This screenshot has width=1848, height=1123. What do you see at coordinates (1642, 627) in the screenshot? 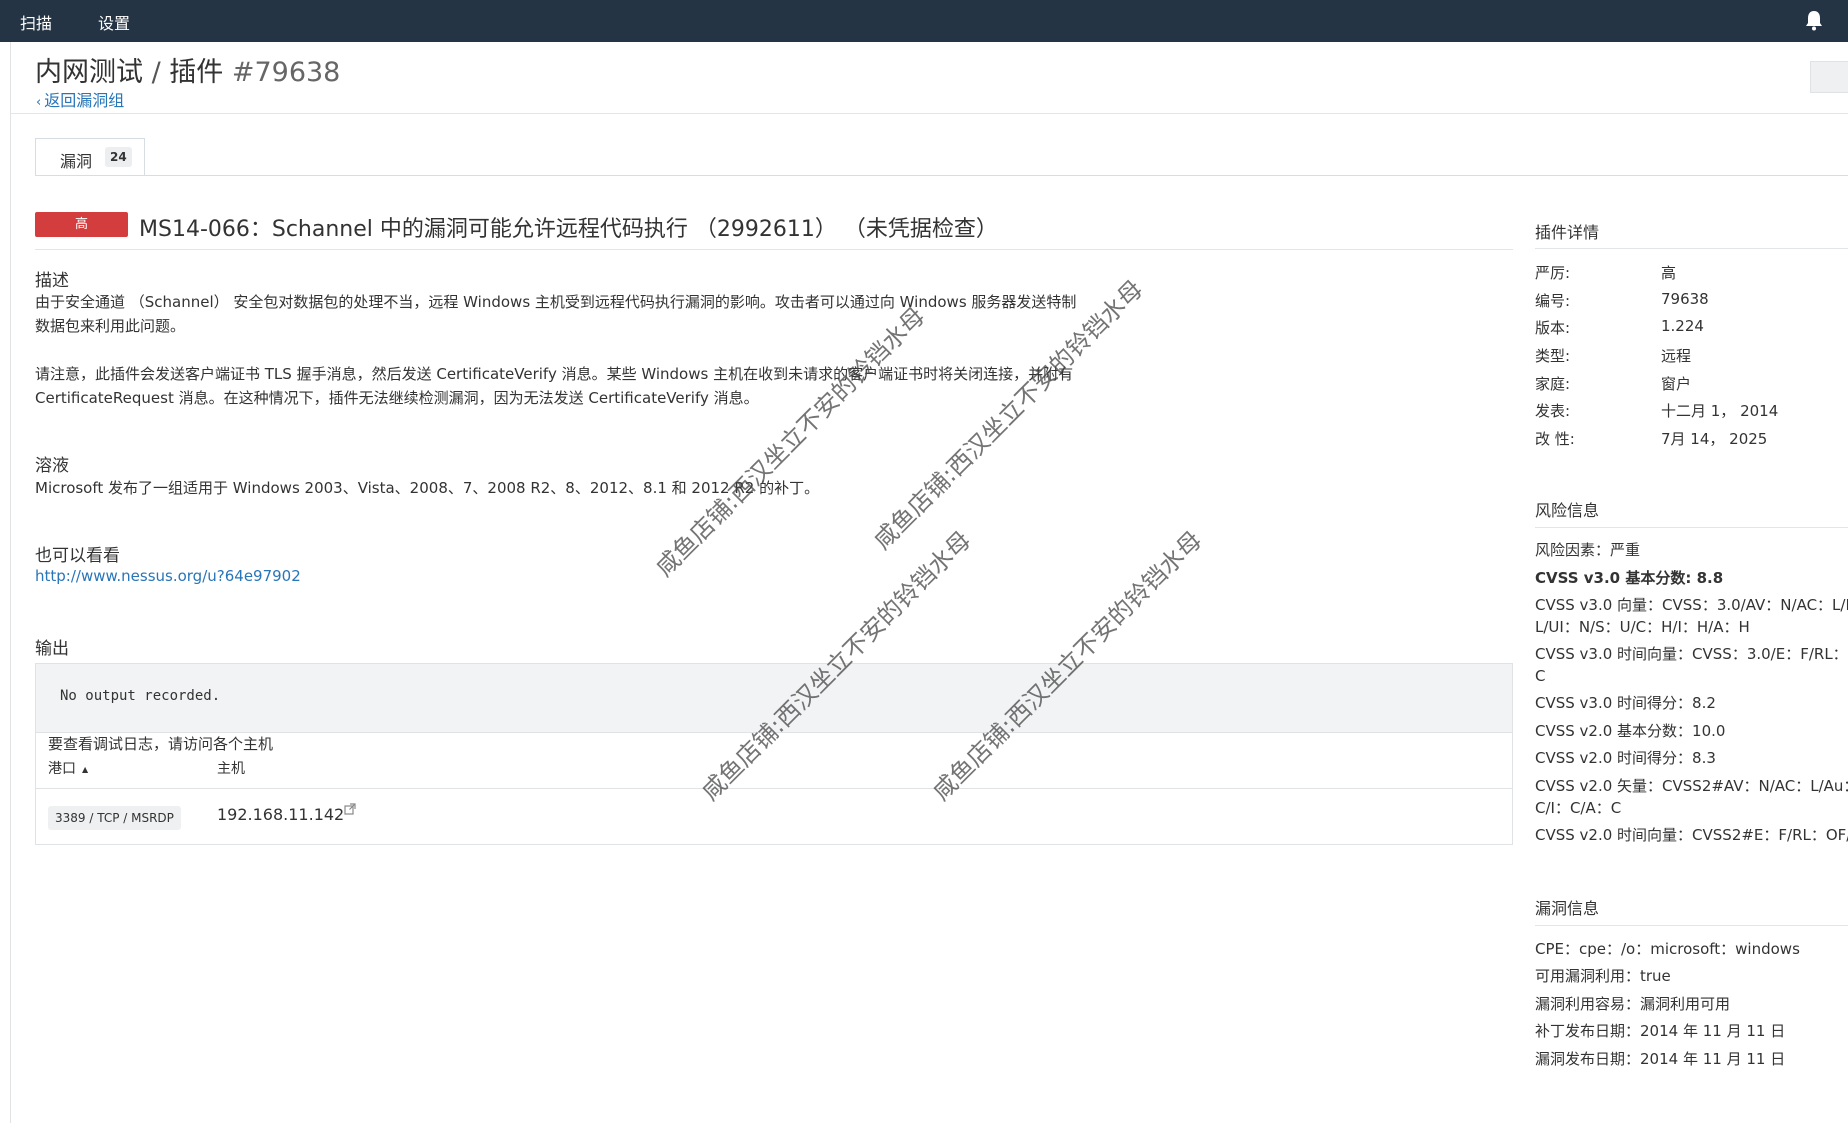
I see `cvss3-vector-line: L/UI：N/S：U/C：H/I：H/A：H` at bounding box center [1642, 627].